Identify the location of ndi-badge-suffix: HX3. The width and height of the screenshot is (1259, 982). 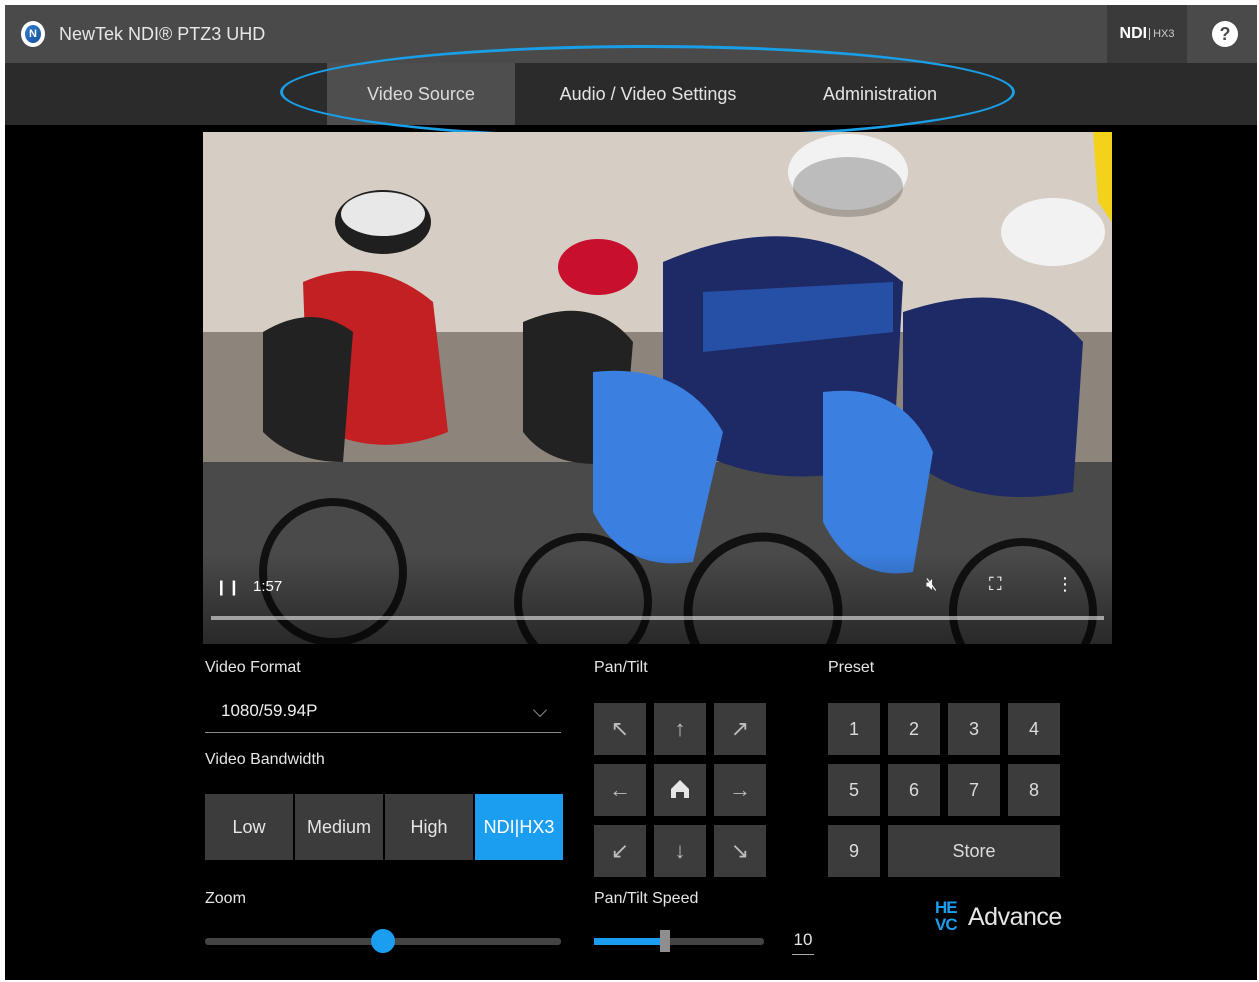
(1161, 34).